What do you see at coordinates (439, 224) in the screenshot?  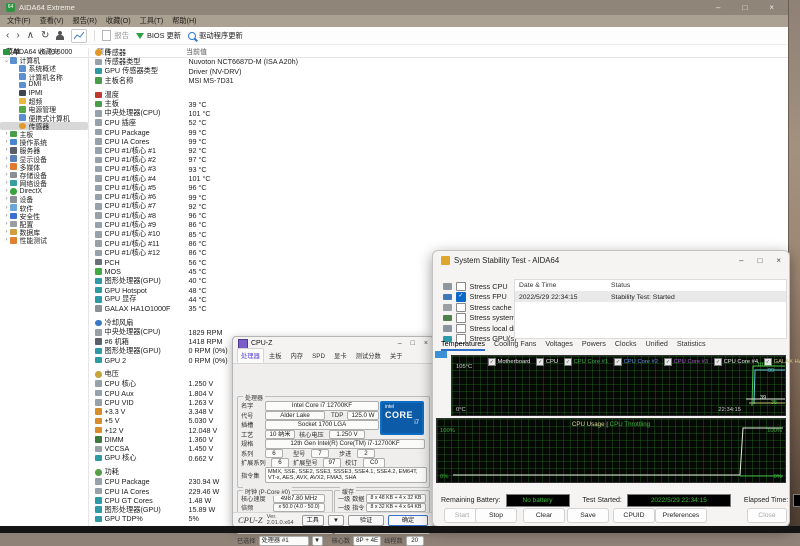 I see `sensor-row: CPU #1/核心 #9 86 °C` at bounding box center [439, 224].